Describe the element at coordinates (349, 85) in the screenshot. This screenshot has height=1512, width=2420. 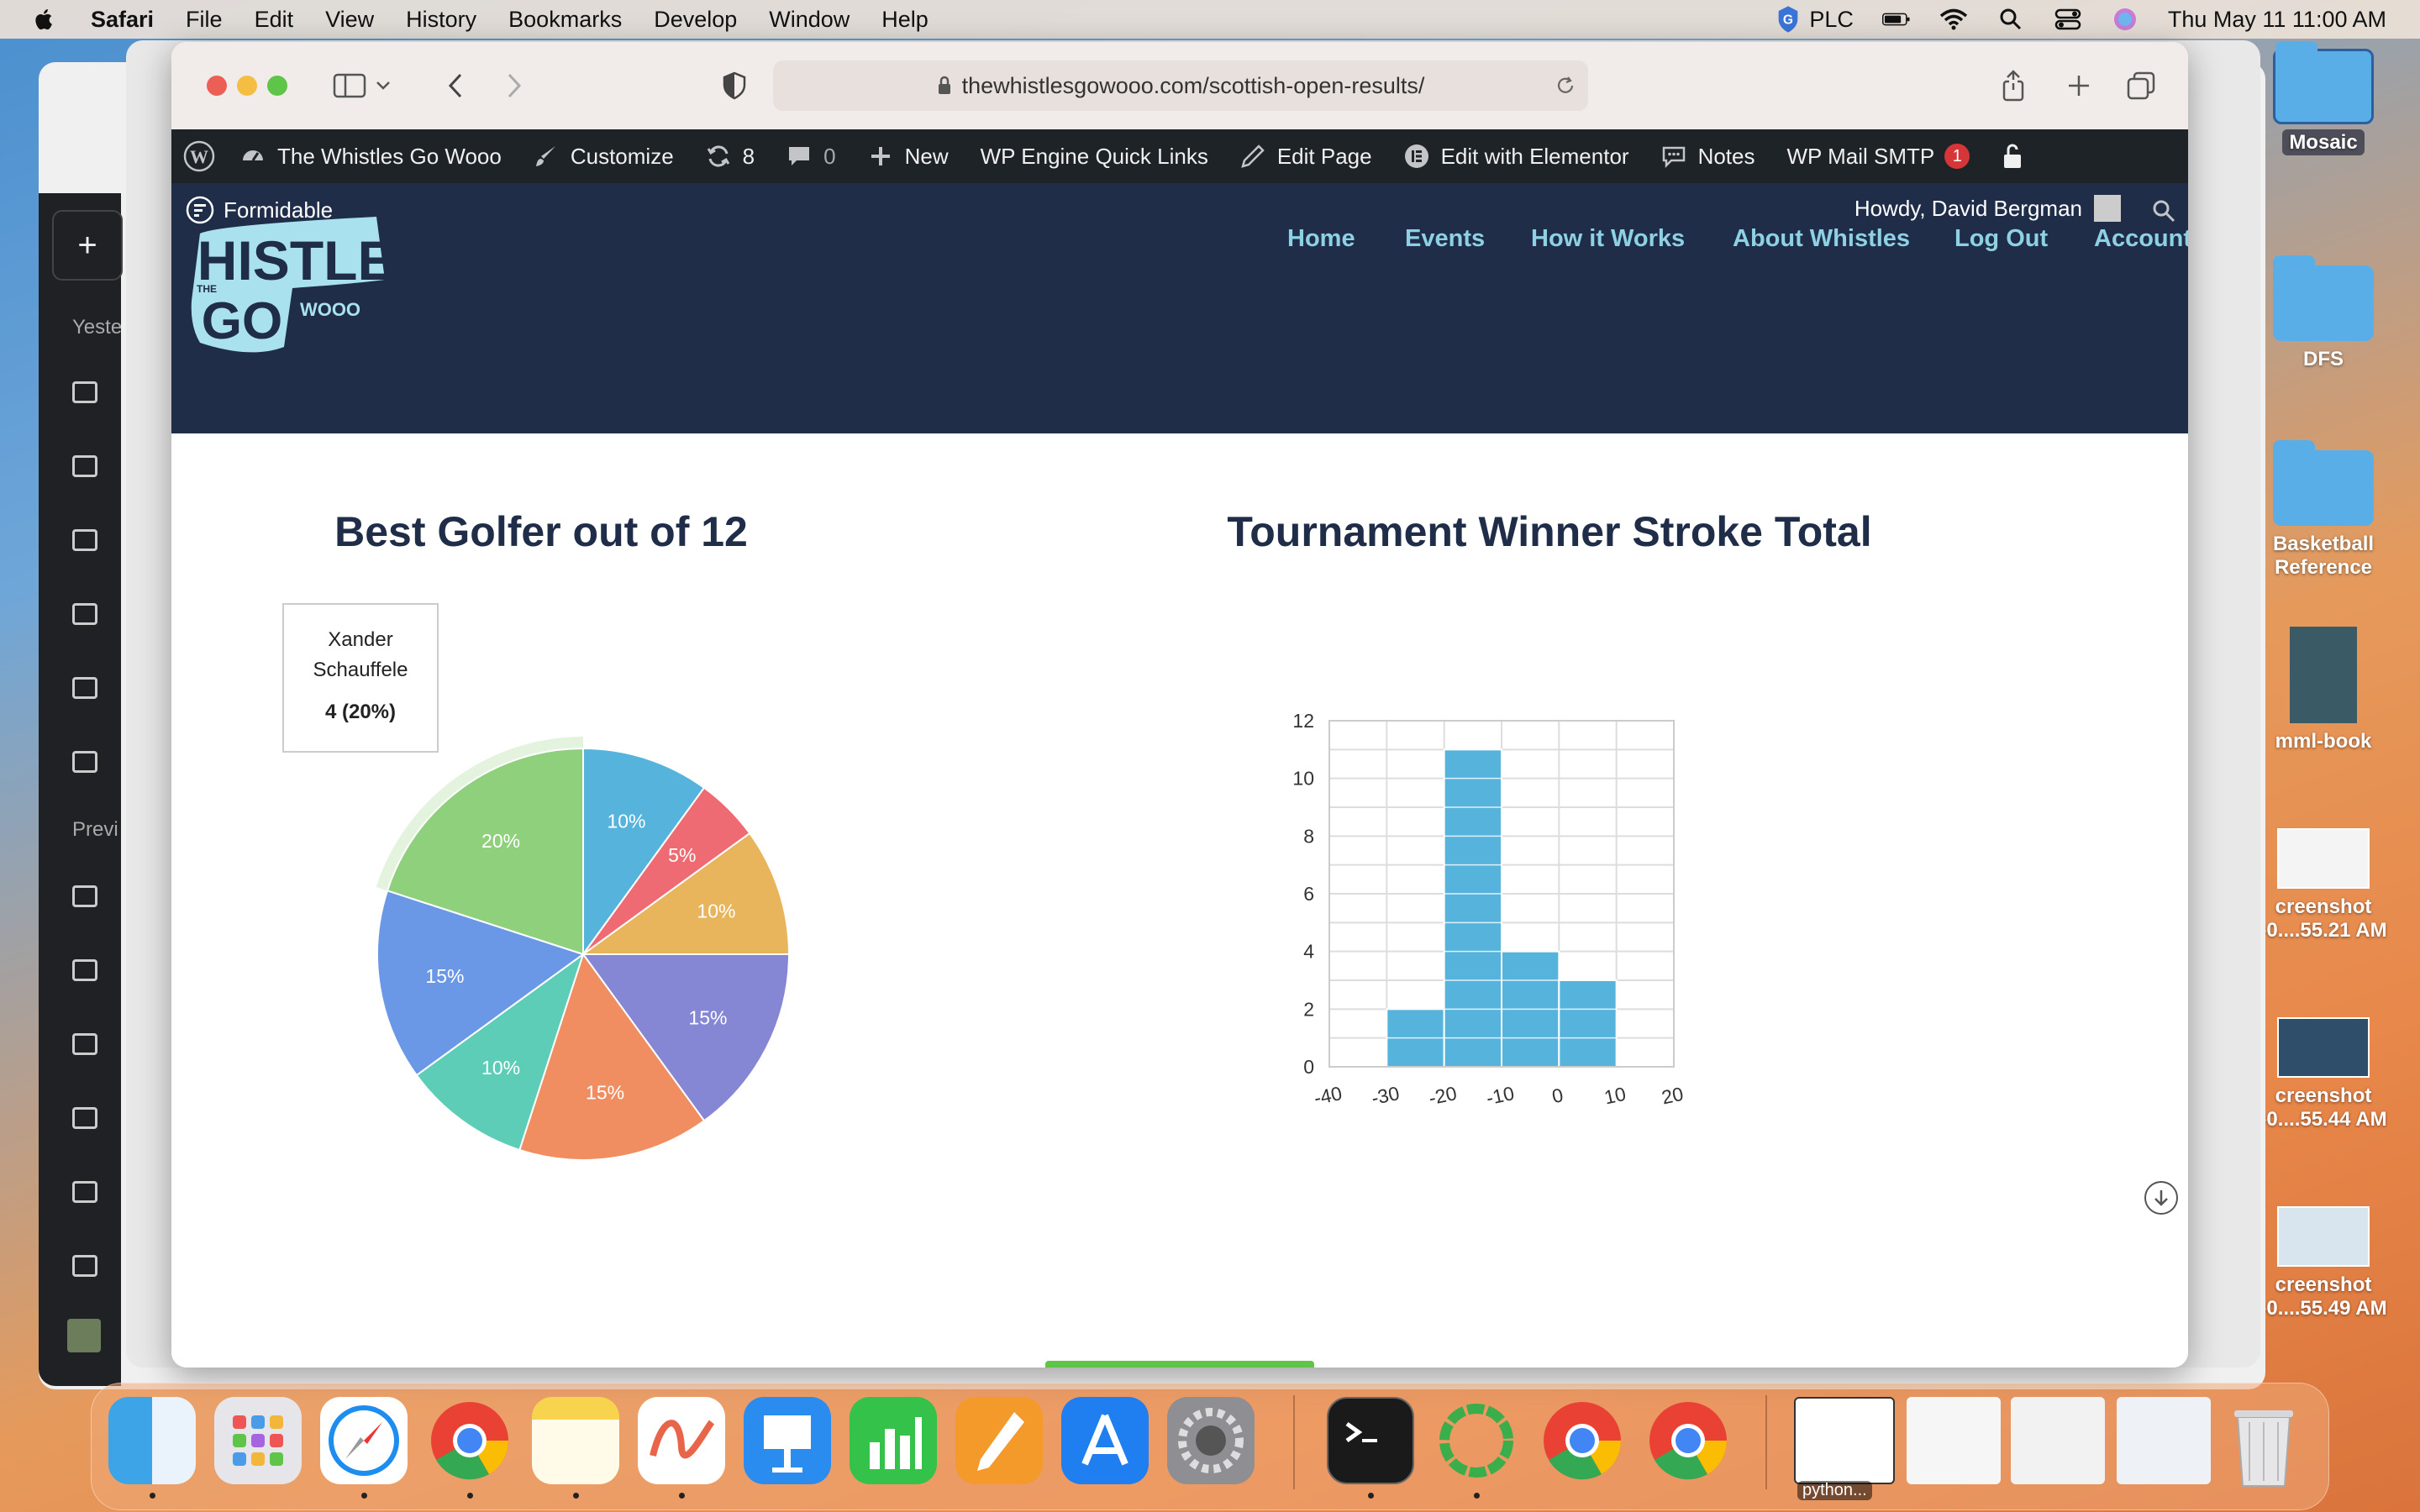
I see `sidebar-toggle-icon` at that location.